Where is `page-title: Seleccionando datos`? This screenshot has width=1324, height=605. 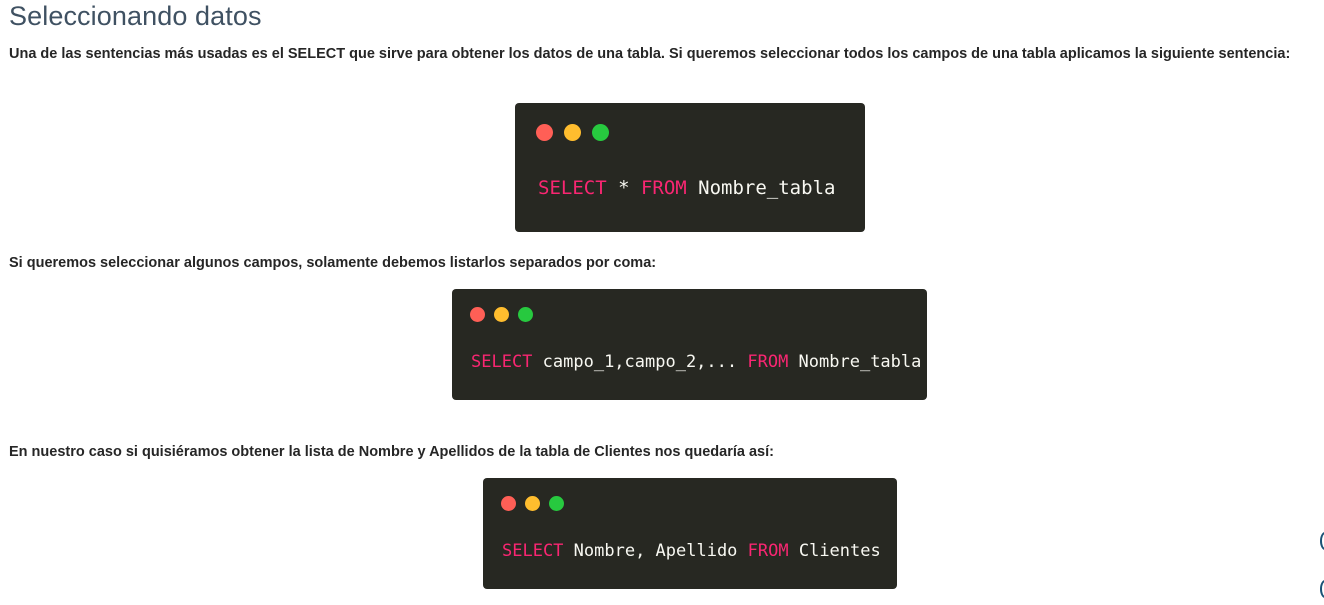
page-title: Seleccionando datos is located at coordinates (135, 16).